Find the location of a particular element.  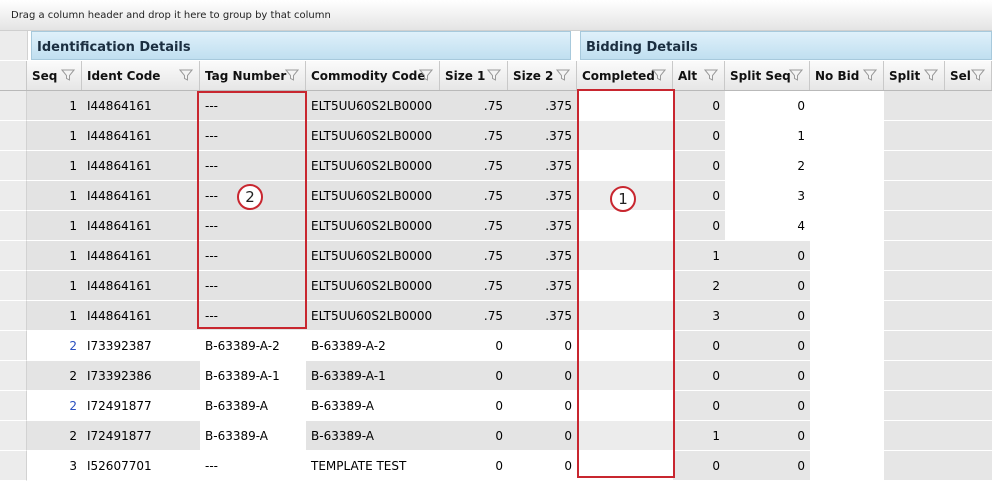

cell-tag: B-63389-A-2 is located at coordinates (253, 346).